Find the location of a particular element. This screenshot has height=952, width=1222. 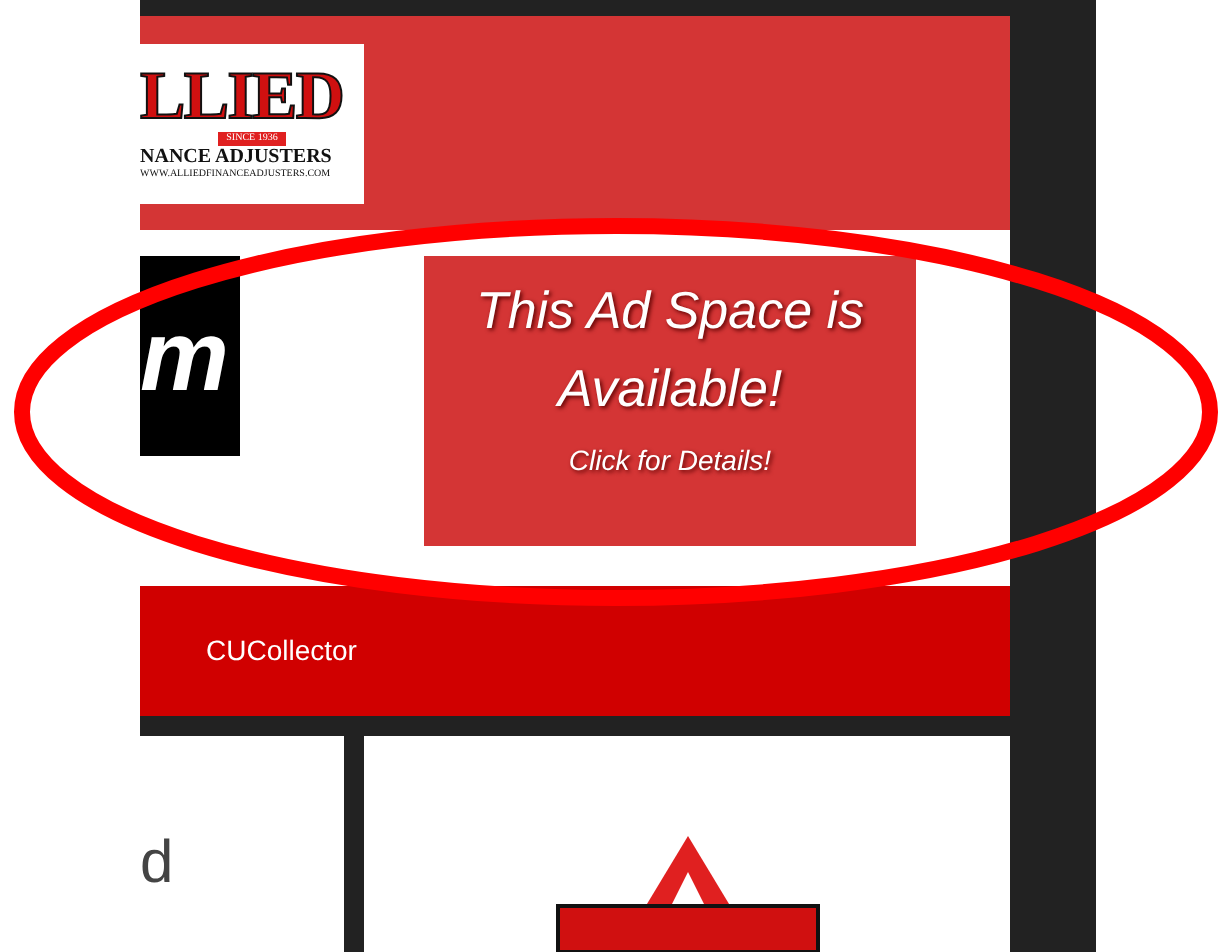

banner-text: m is located at coordinates (184, 356).